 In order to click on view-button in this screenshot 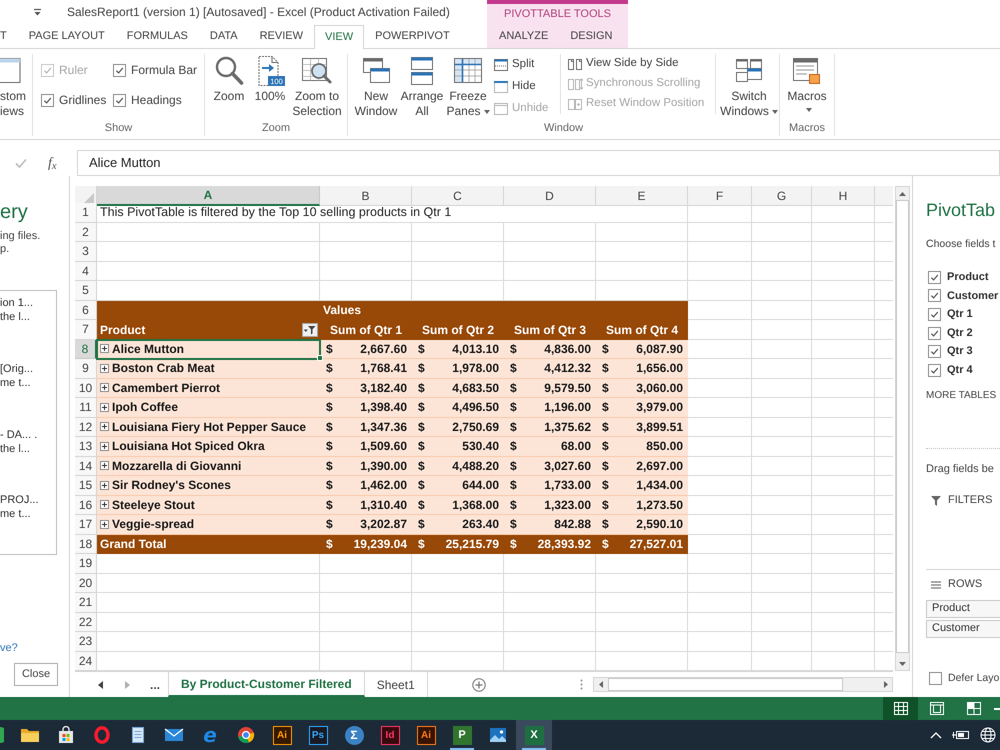, I will do `click(900, 708)`.